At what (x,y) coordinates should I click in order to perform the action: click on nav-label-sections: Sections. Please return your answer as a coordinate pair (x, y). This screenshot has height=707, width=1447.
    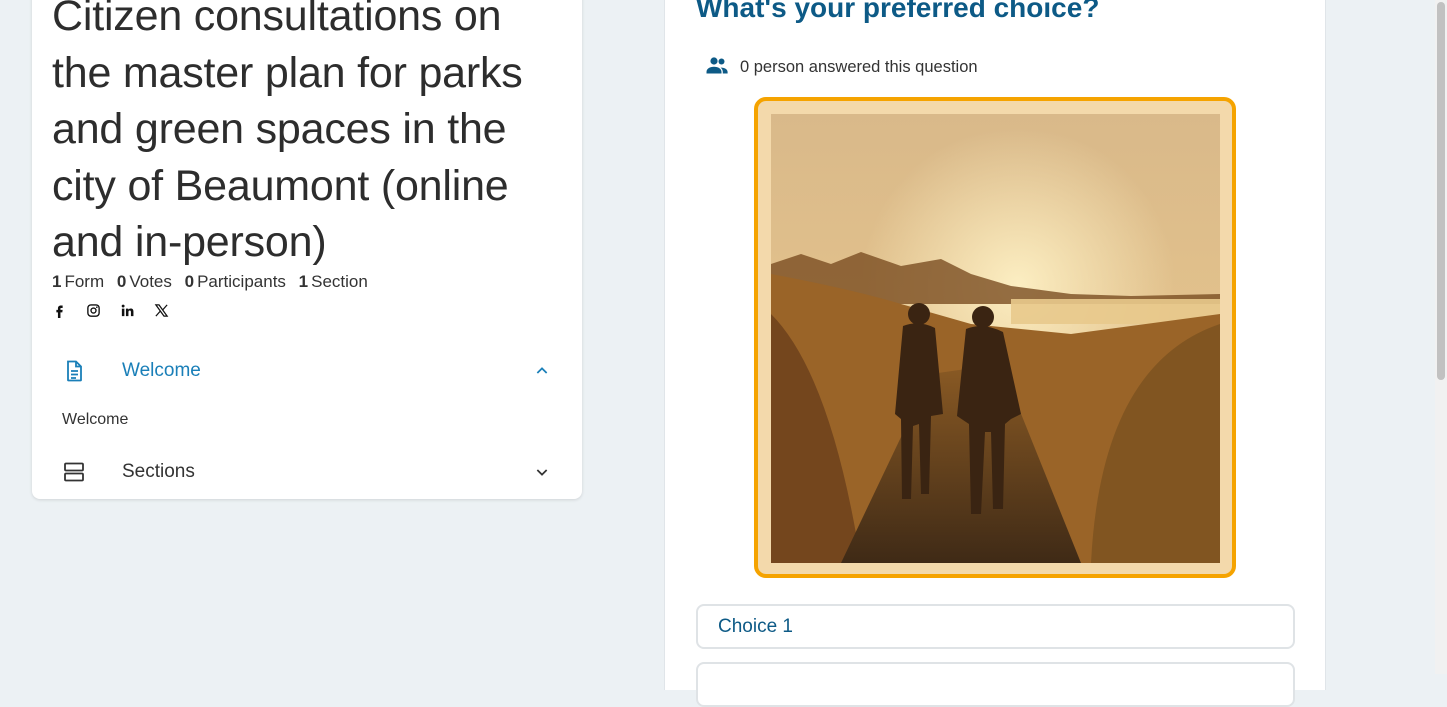
    Looking at the image, I should click on (158, 471).